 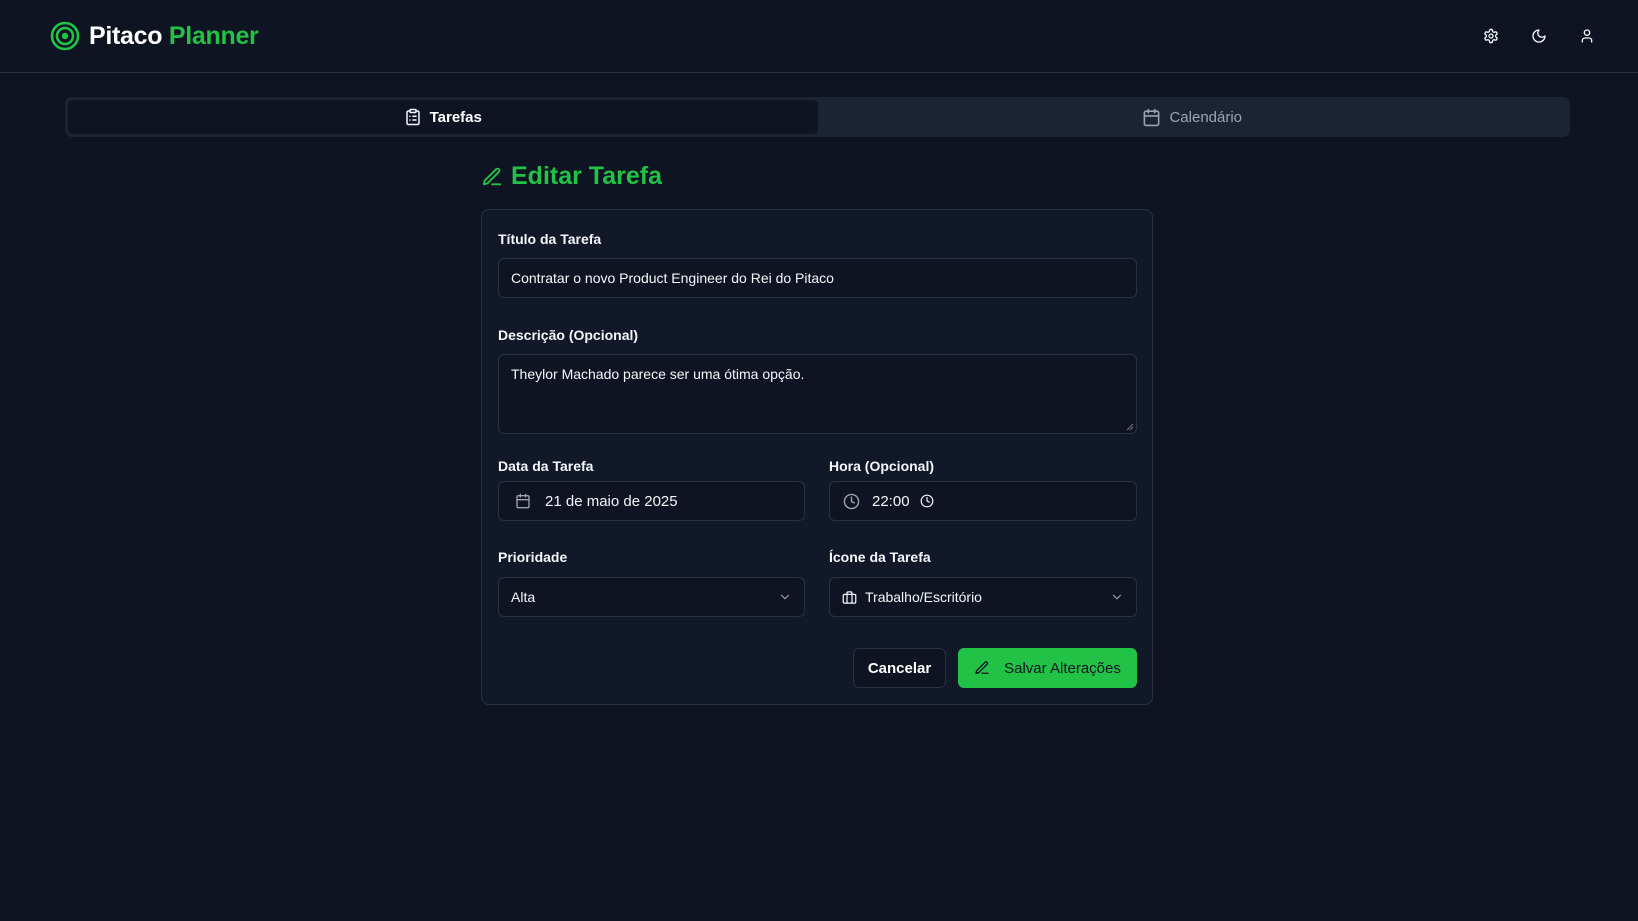 I want to click on gear-icon, so click(x=1491, y=36).